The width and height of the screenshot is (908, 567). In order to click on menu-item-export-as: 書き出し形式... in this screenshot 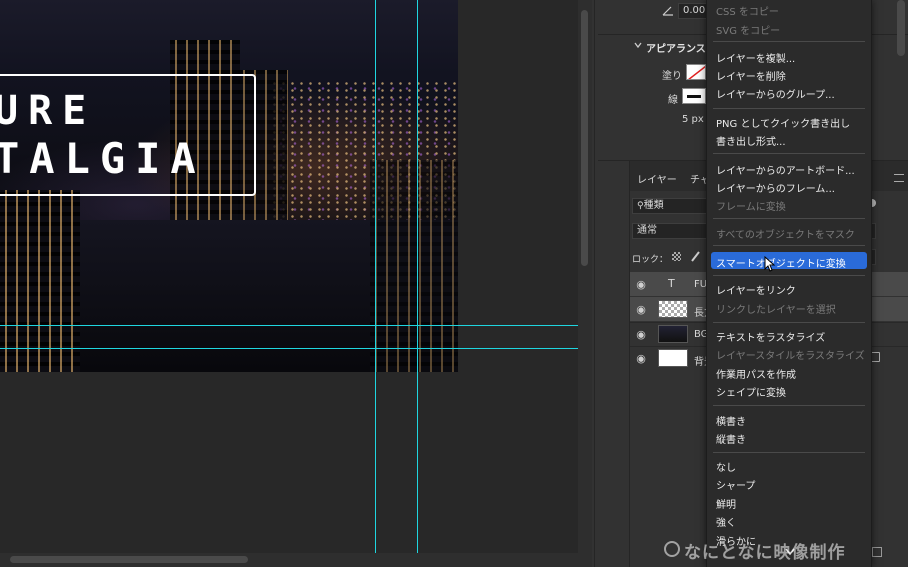, I will do `click(751, 140)`.